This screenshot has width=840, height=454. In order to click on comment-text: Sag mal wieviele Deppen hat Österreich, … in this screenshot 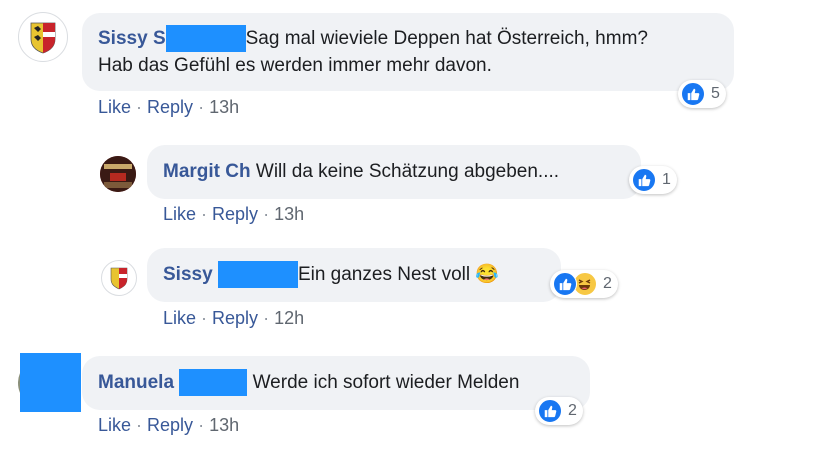, I will do `click(446, 38)`.